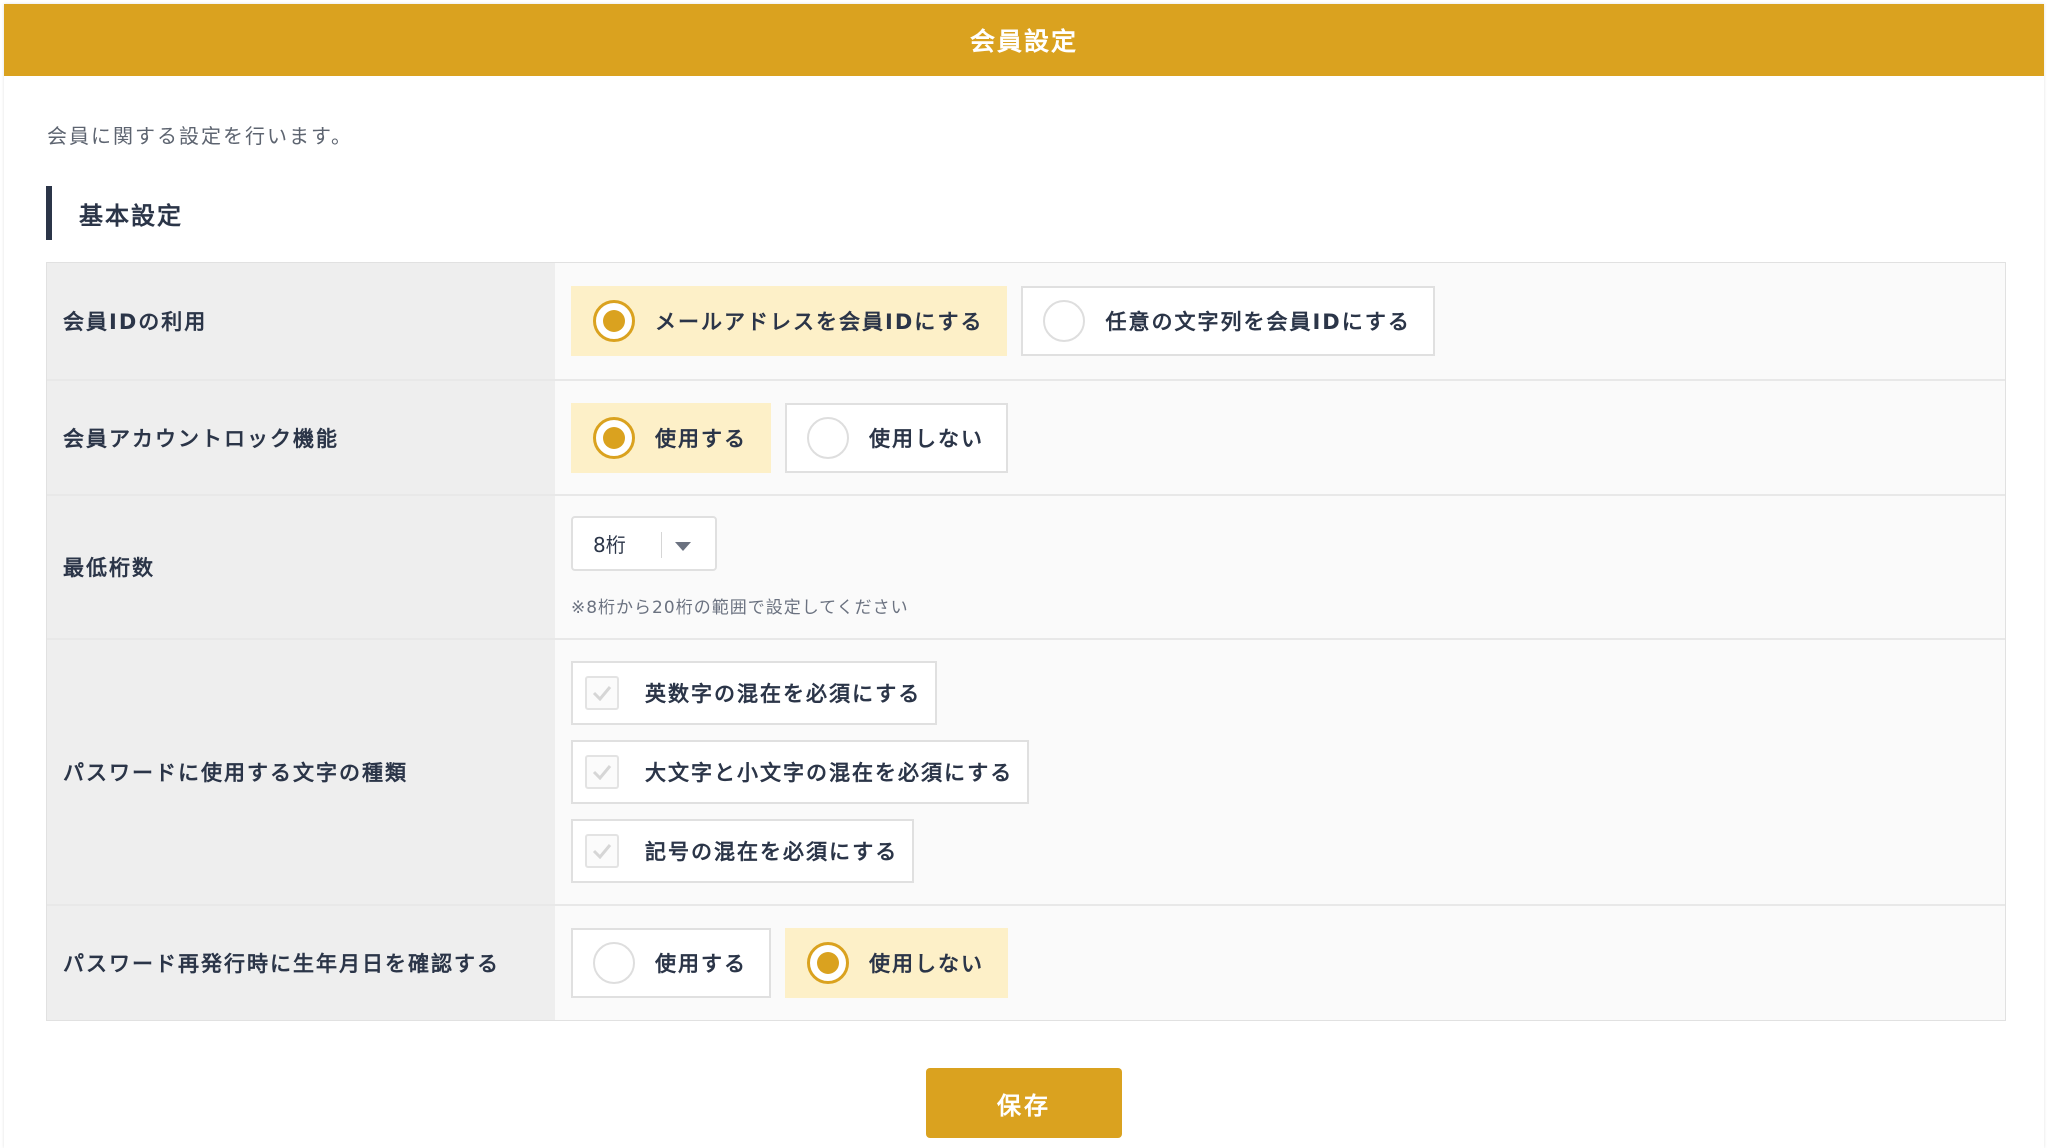  I want to click on member-id-options: メールアドレスを会員IDにする 任意の文字列を会員IDにする, so click(1280, 321).